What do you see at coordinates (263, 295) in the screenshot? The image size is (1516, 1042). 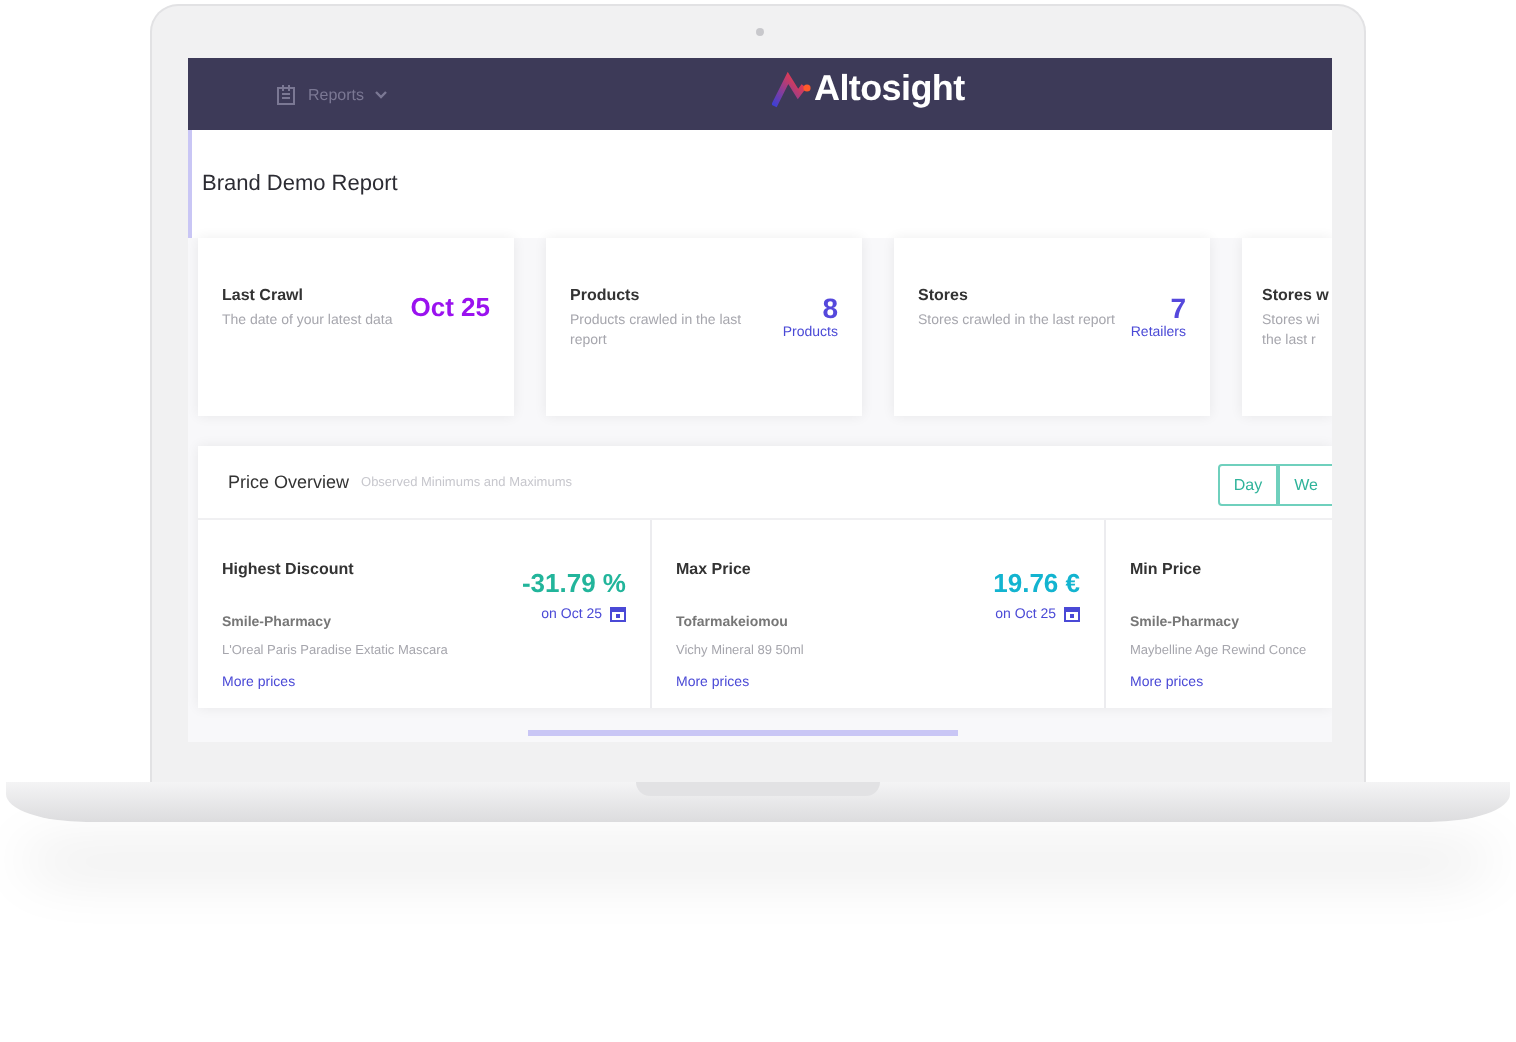 I see `card-title: Last Crawl` at bounding box center [263, 295].